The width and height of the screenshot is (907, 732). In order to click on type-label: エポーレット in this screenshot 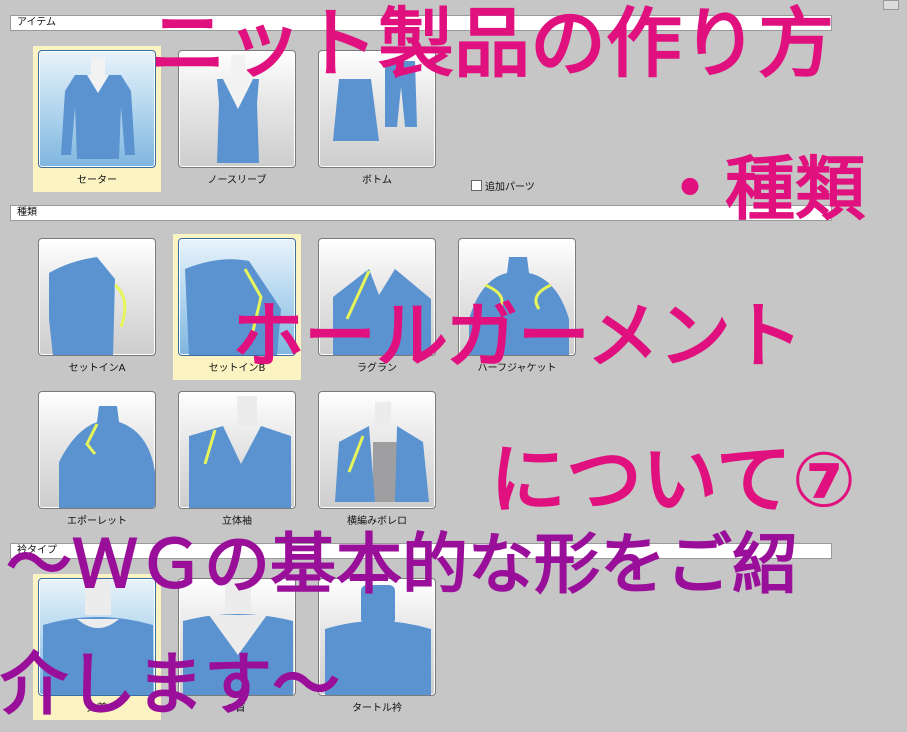, I will do `click(97, 521)`.